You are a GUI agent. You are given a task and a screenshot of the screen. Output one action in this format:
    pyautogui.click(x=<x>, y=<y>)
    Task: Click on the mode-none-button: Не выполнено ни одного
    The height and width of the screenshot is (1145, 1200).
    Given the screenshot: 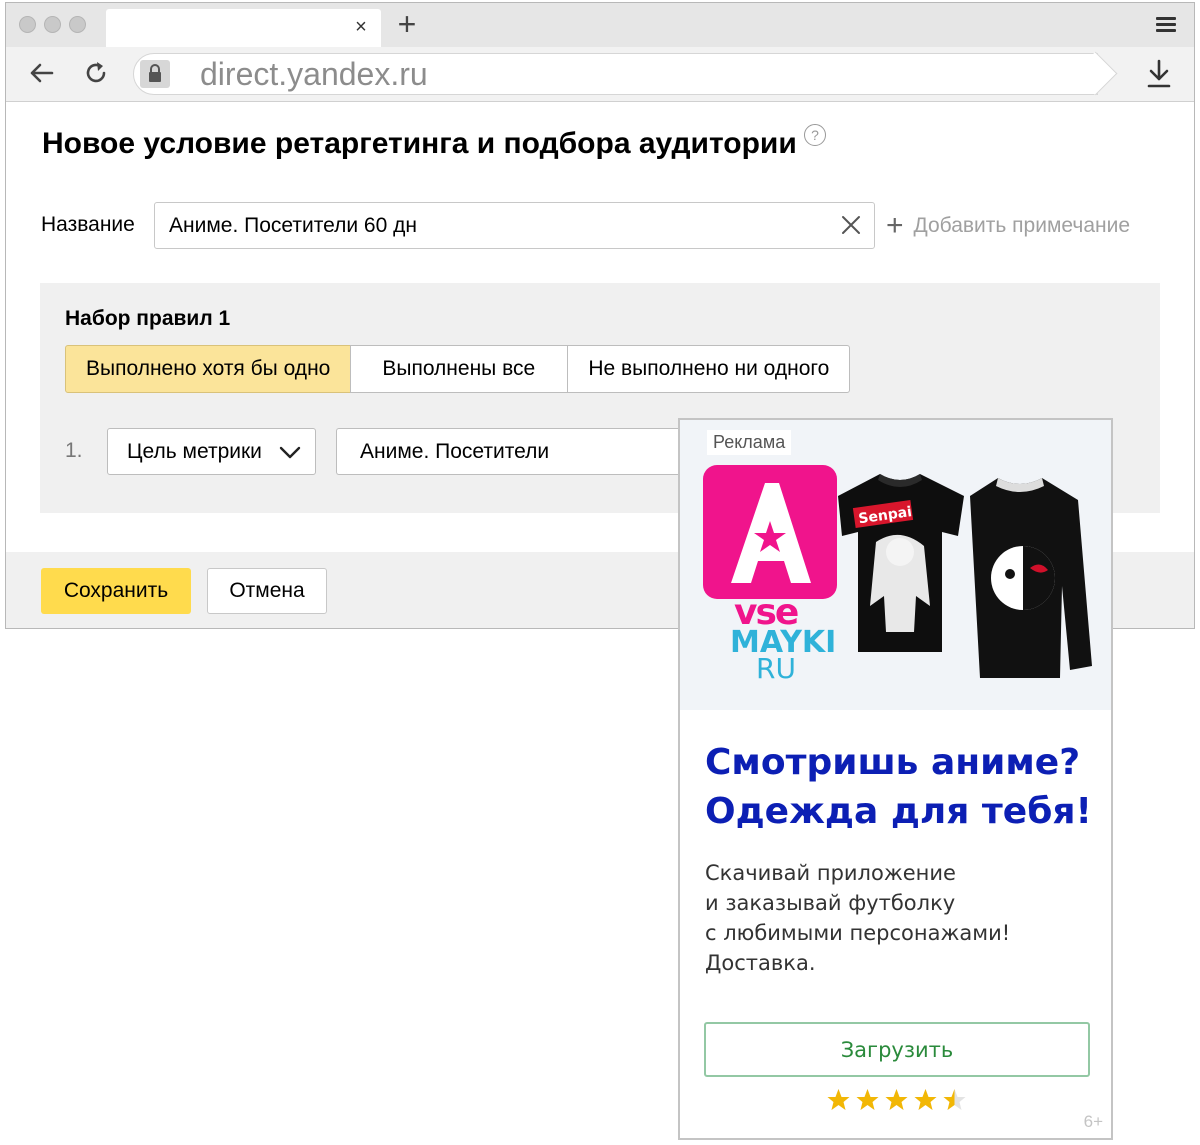 What is the action you would take?
    pyautogui.click(x=709, y=369)
    